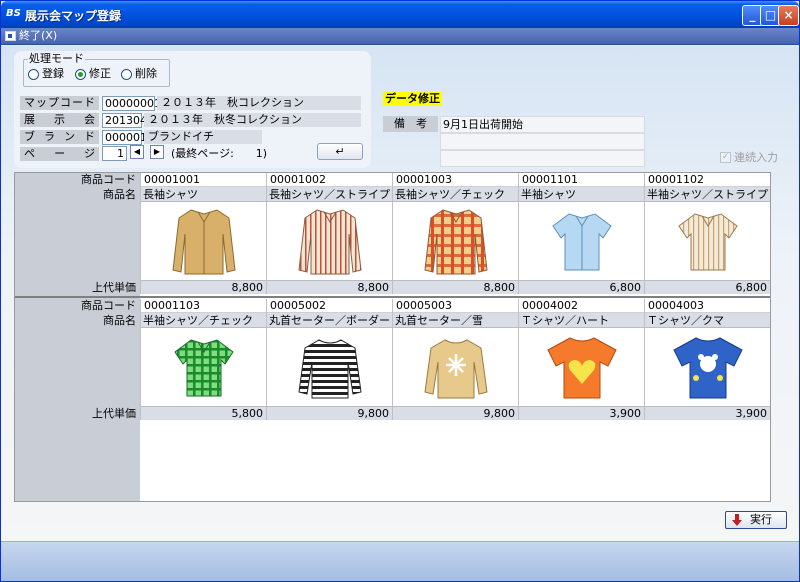 Image resolution: width=800 pixels, height=582 pixels. What do you see at coordinates (73, 16) in the screenshot?
I see `window-title: 展示会マップ登録` at bounding box center [73, 16].